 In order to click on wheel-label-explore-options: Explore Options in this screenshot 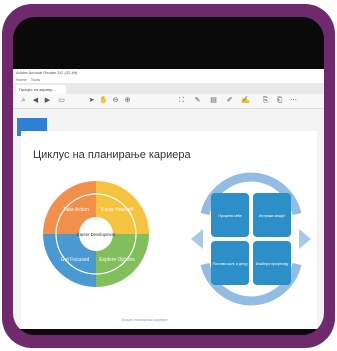, I will do `click(117, 260)`.